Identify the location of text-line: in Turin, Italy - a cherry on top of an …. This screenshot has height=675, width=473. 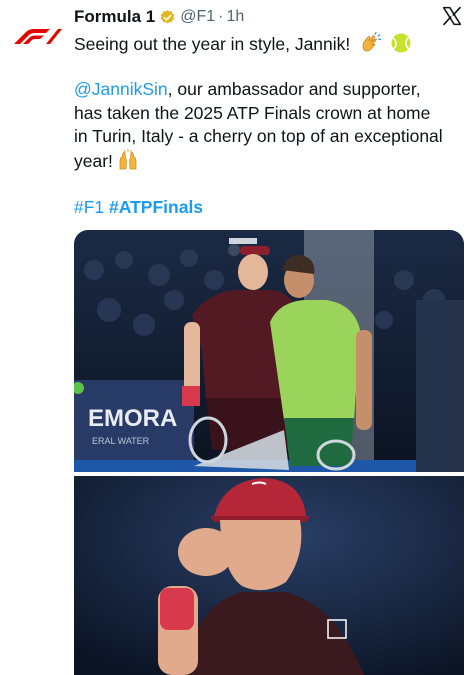
(258, 136).